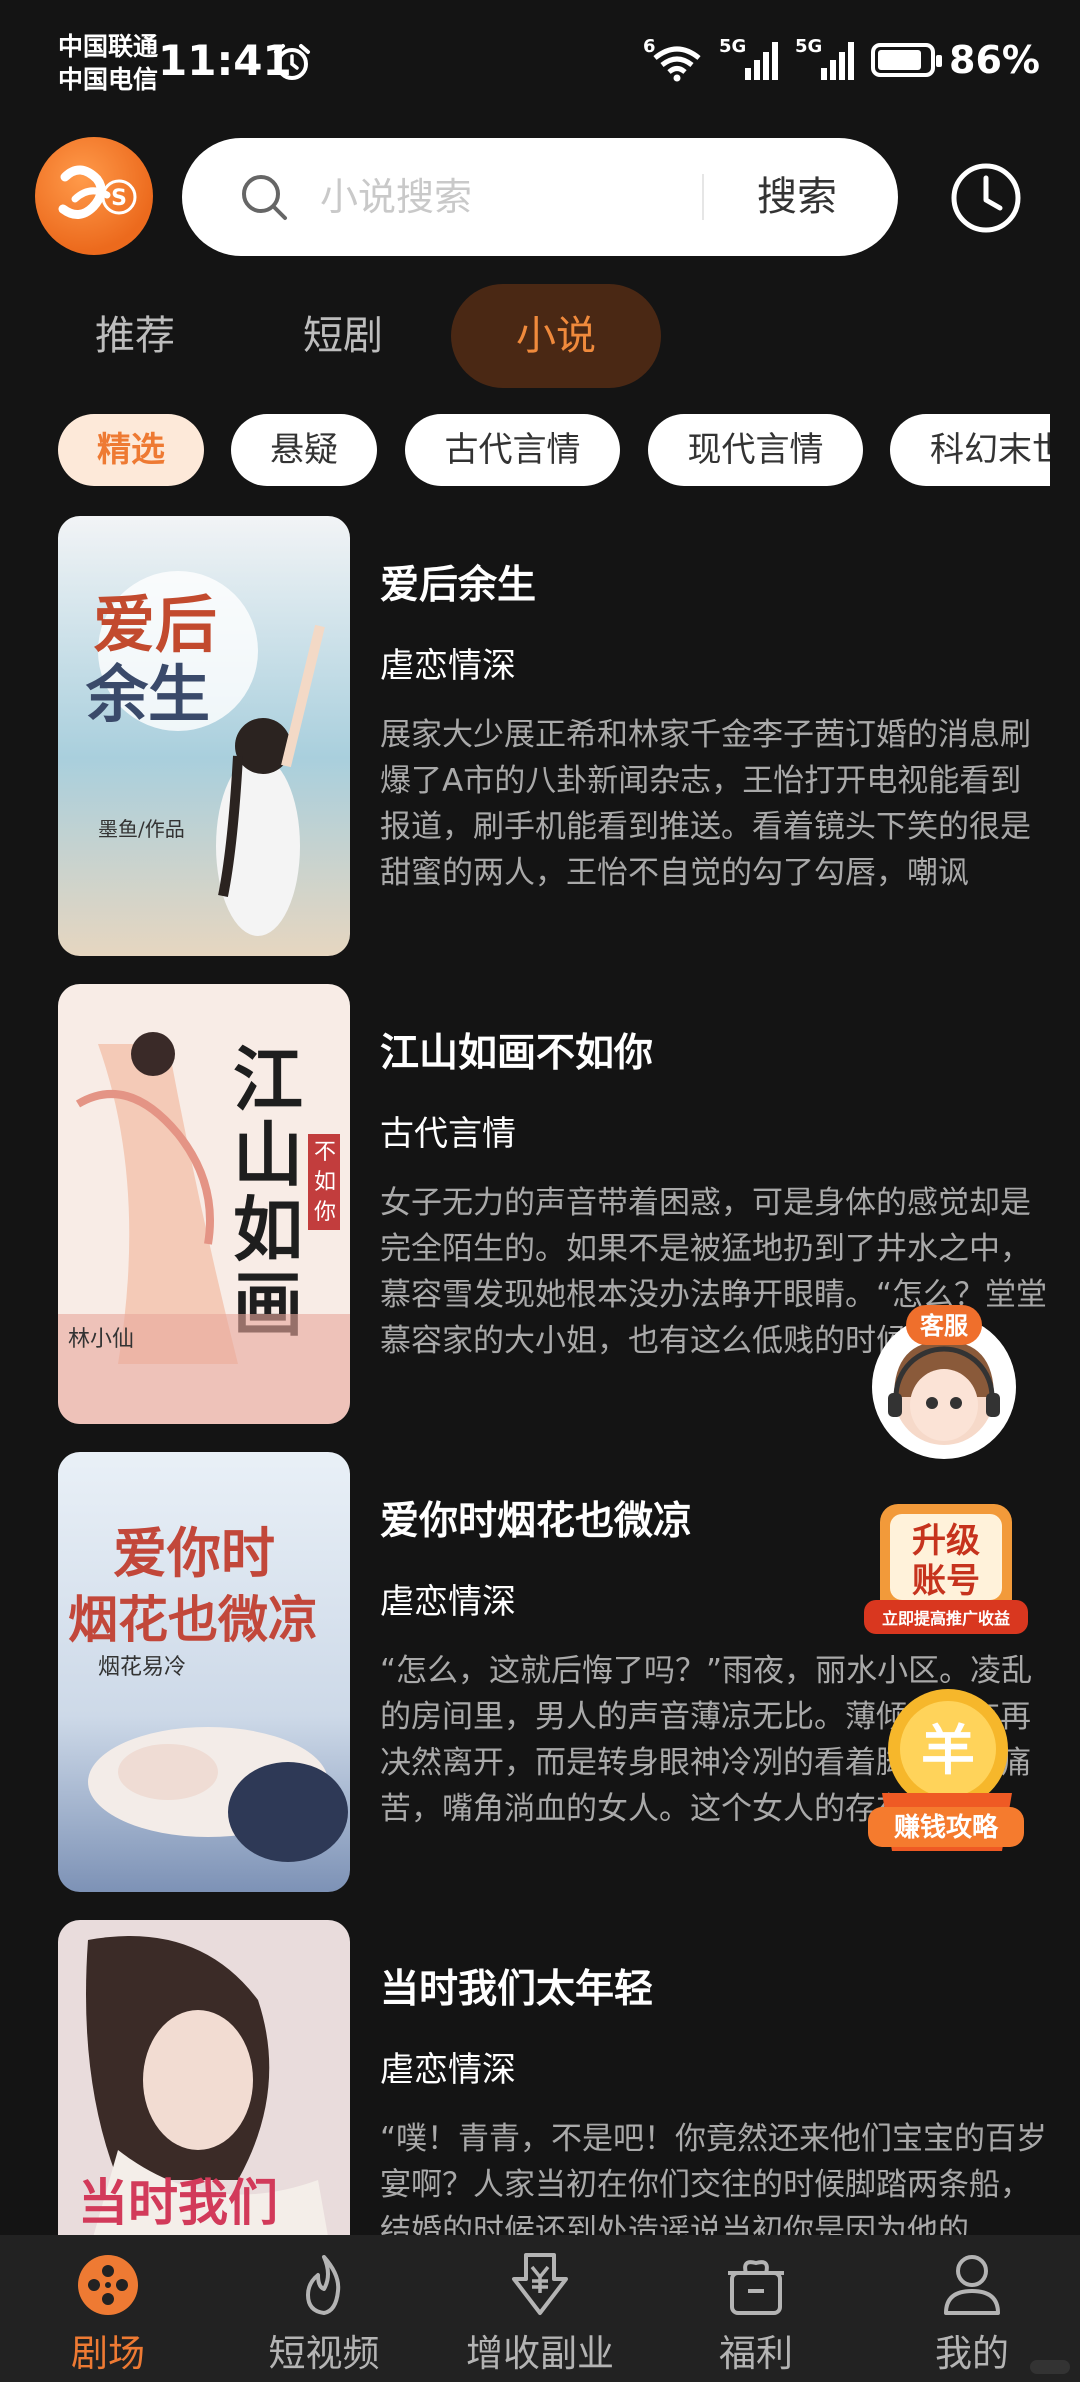 The width and height of the screenshot is (1080, 2382). What do you see at coordinates (994, 60) in the screenshot?
I see `battery-percent: 86%` at bounding box center [994, 60].